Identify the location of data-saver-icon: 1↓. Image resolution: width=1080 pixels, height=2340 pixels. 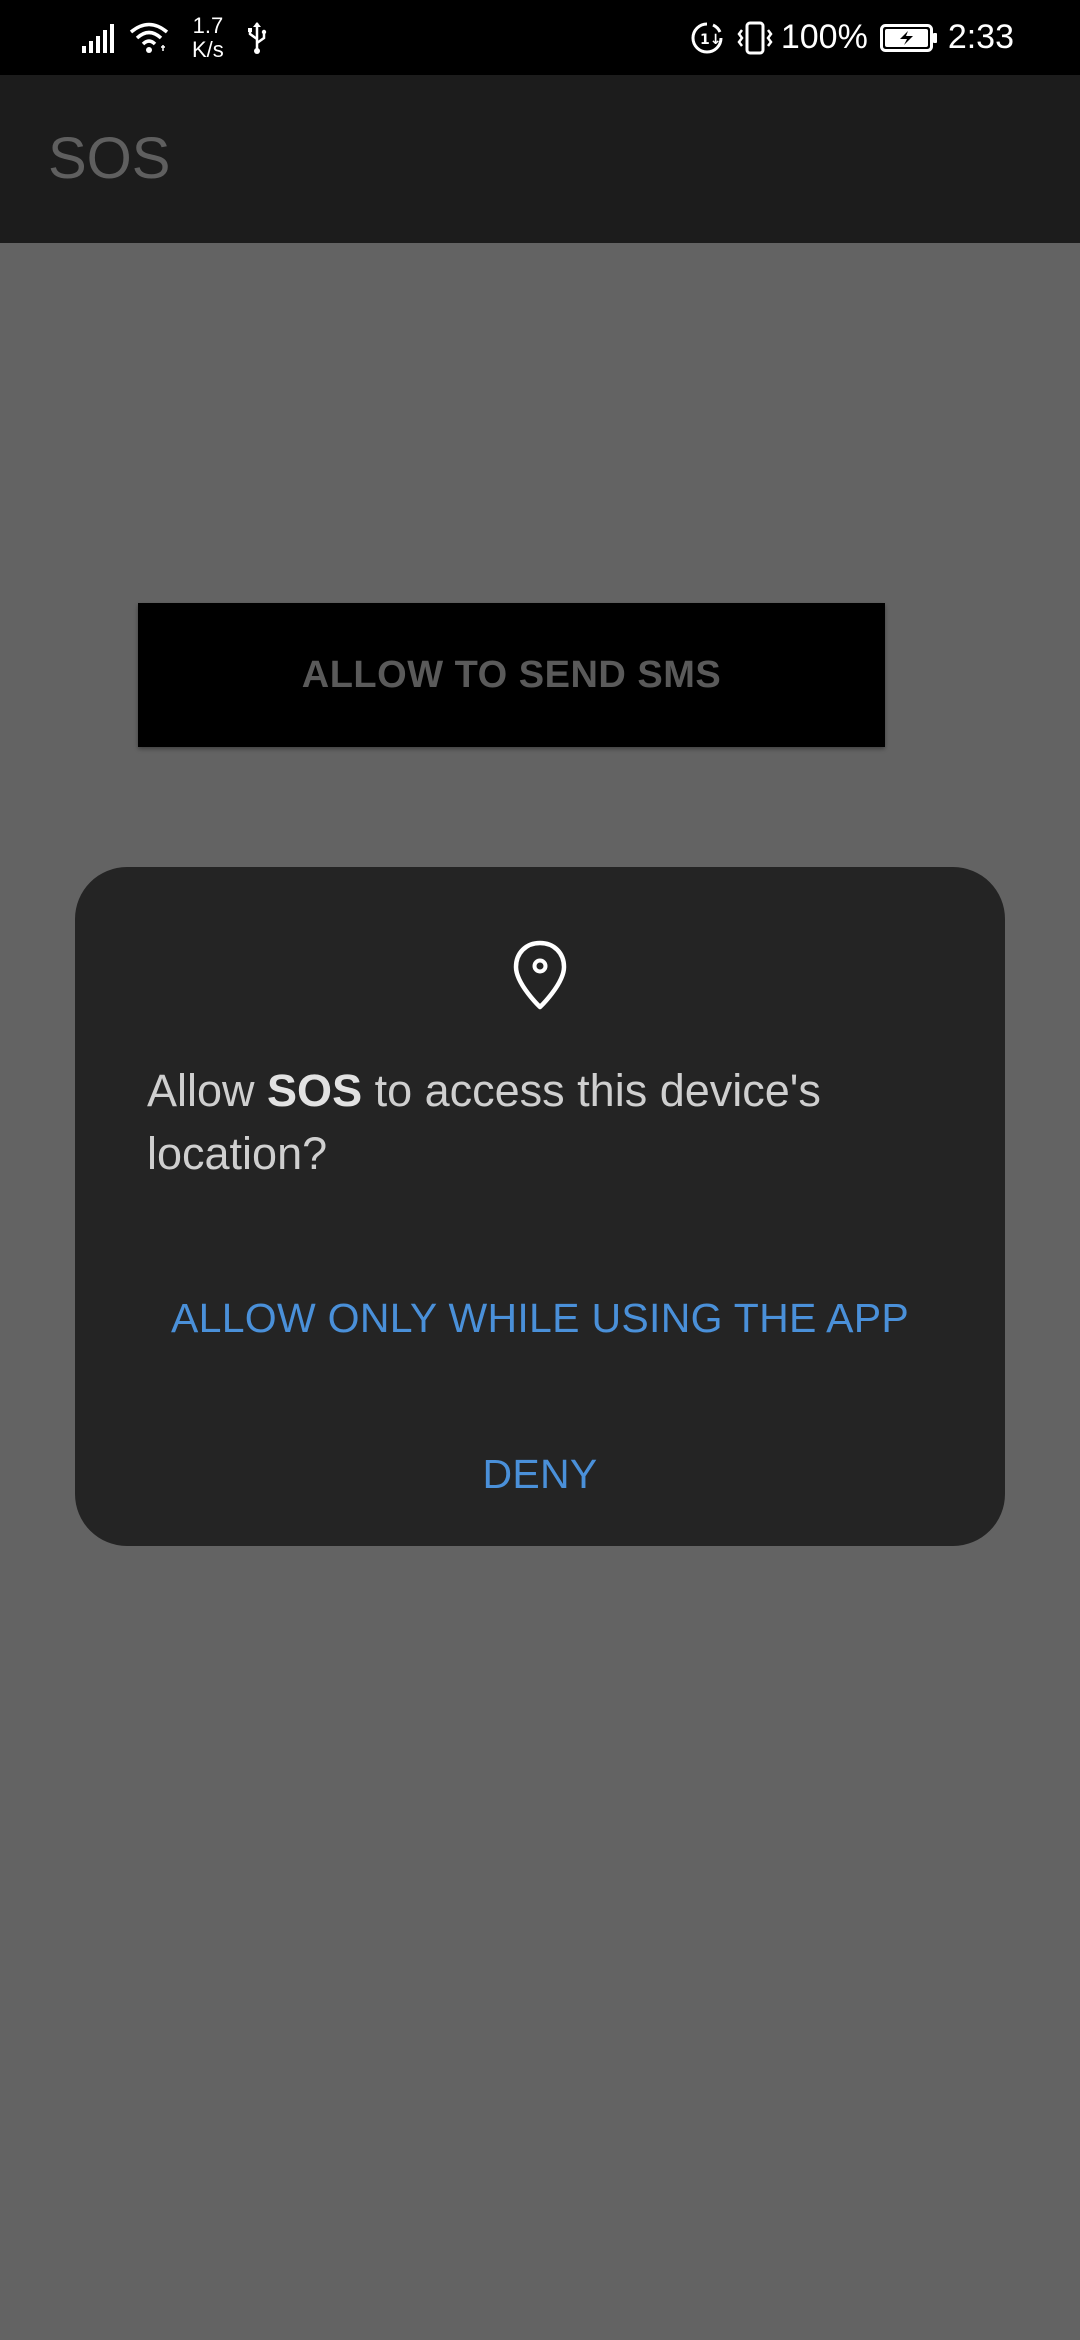
(707, 38).